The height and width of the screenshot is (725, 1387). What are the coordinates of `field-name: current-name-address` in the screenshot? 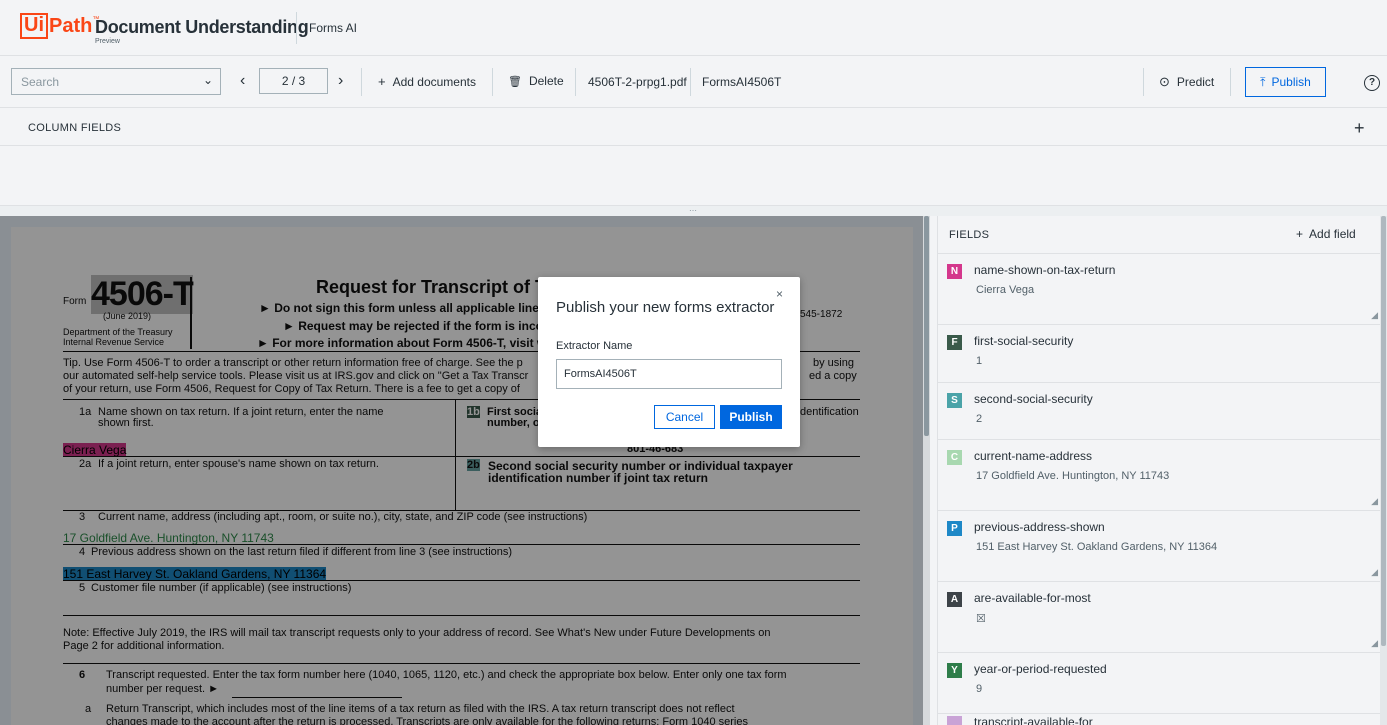 It's located at (1033, 456).